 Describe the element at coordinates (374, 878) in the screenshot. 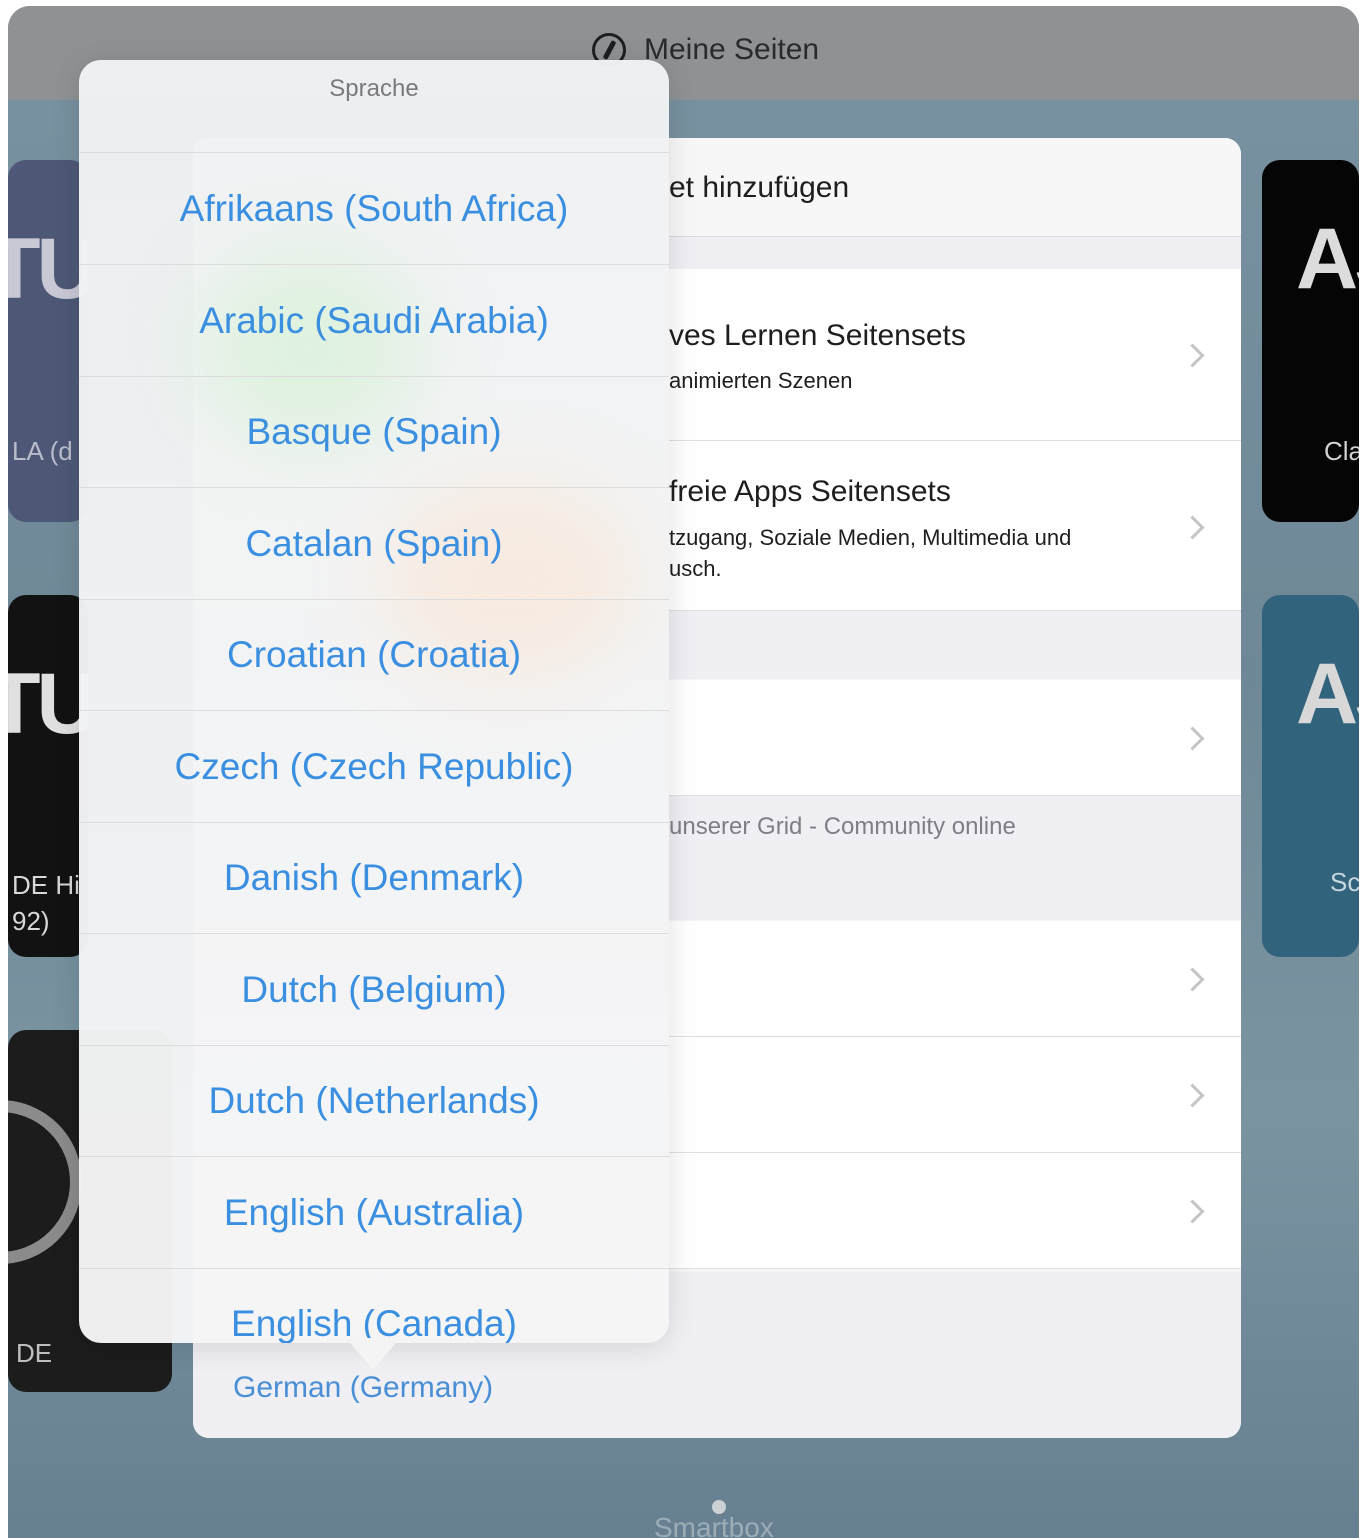

I see `language-option: Danish (Denmark)` at that location.